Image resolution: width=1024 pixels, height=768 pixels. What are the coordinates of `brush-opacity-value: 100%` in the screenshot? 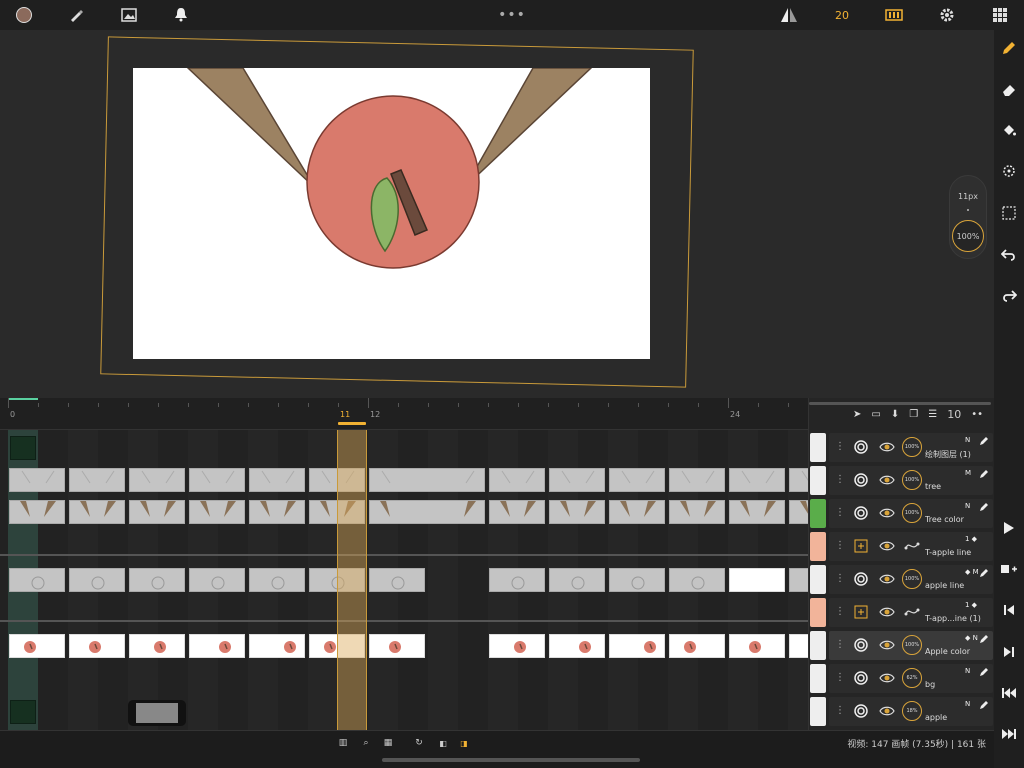 It's located at (968, 236).